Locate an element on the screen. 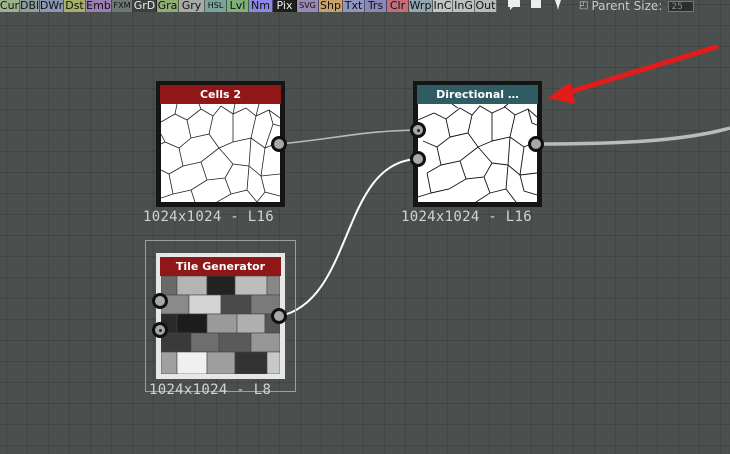 The image size is (730, 454). parent-size-label: Parent Size: is located at coordinates (627, 6).